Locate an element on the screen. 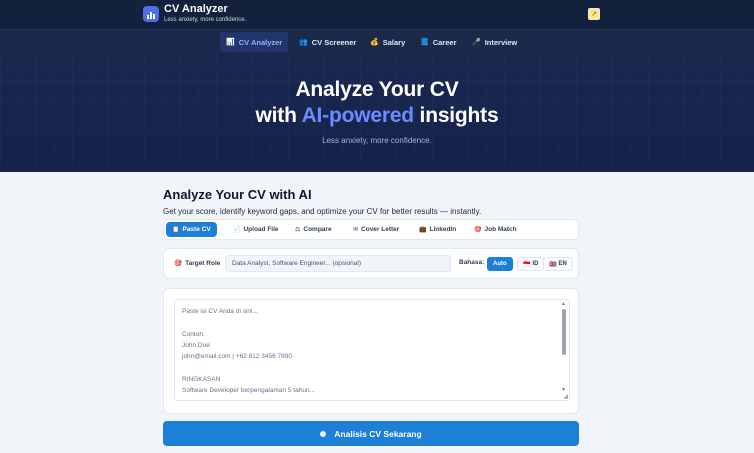  nav-item-career: 📘 Career is located at coordinates (438, 42).